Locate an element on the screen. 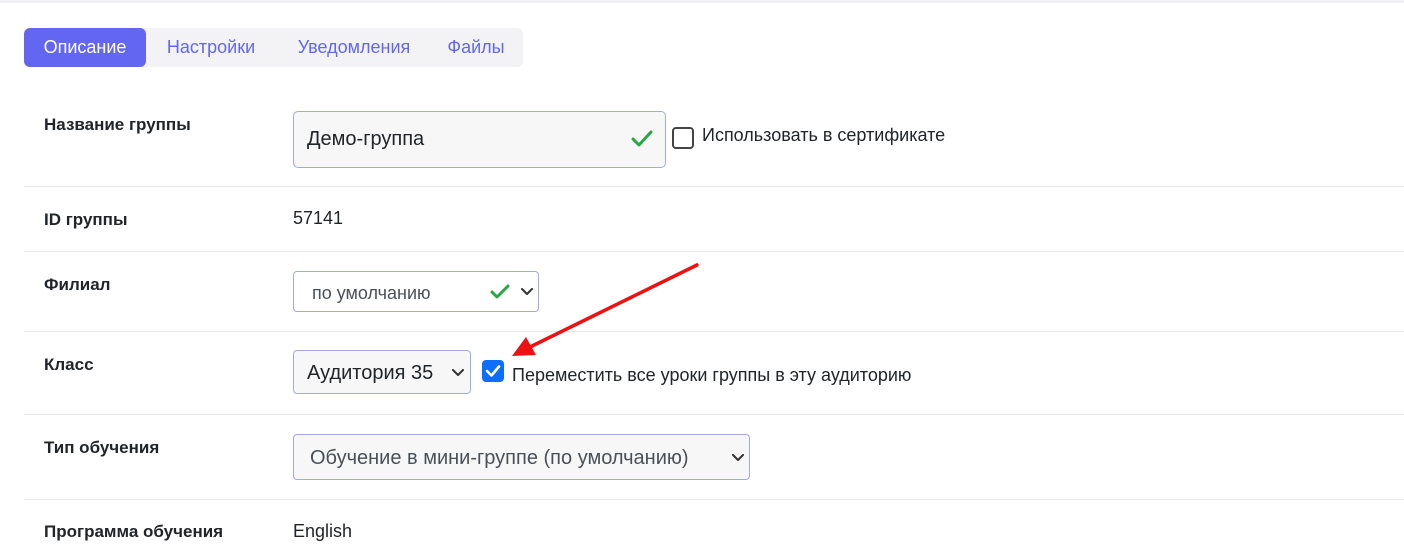  top-divider is located at coordinates (702, 1).